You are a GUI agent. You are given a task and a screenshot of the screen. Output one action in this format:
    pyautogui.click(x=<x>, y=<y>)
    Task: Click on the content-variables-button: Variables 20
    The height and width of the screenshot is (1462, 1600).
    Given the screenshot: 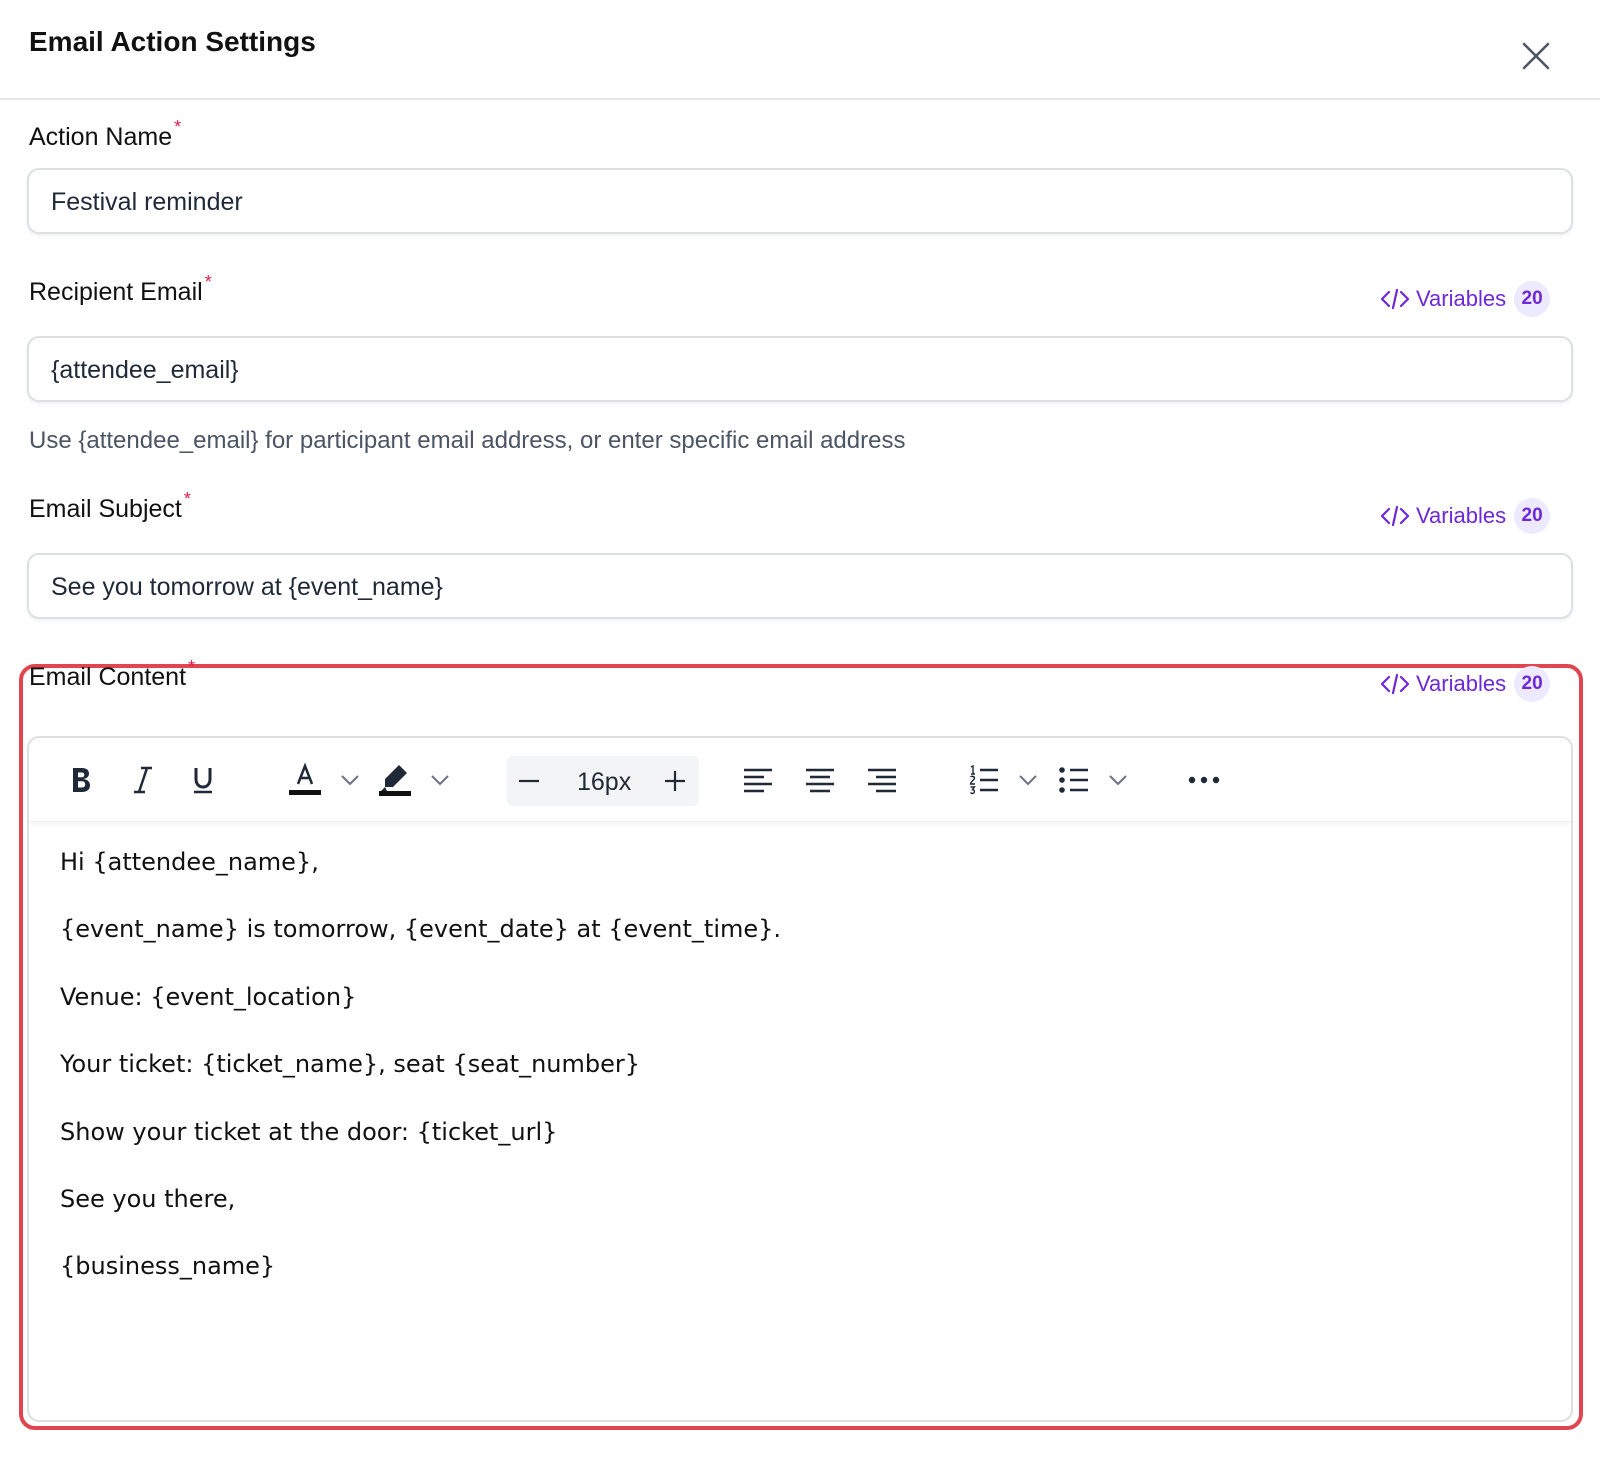 What is the action you would take?
    pyautogui.click(x=1465, y=684)
    